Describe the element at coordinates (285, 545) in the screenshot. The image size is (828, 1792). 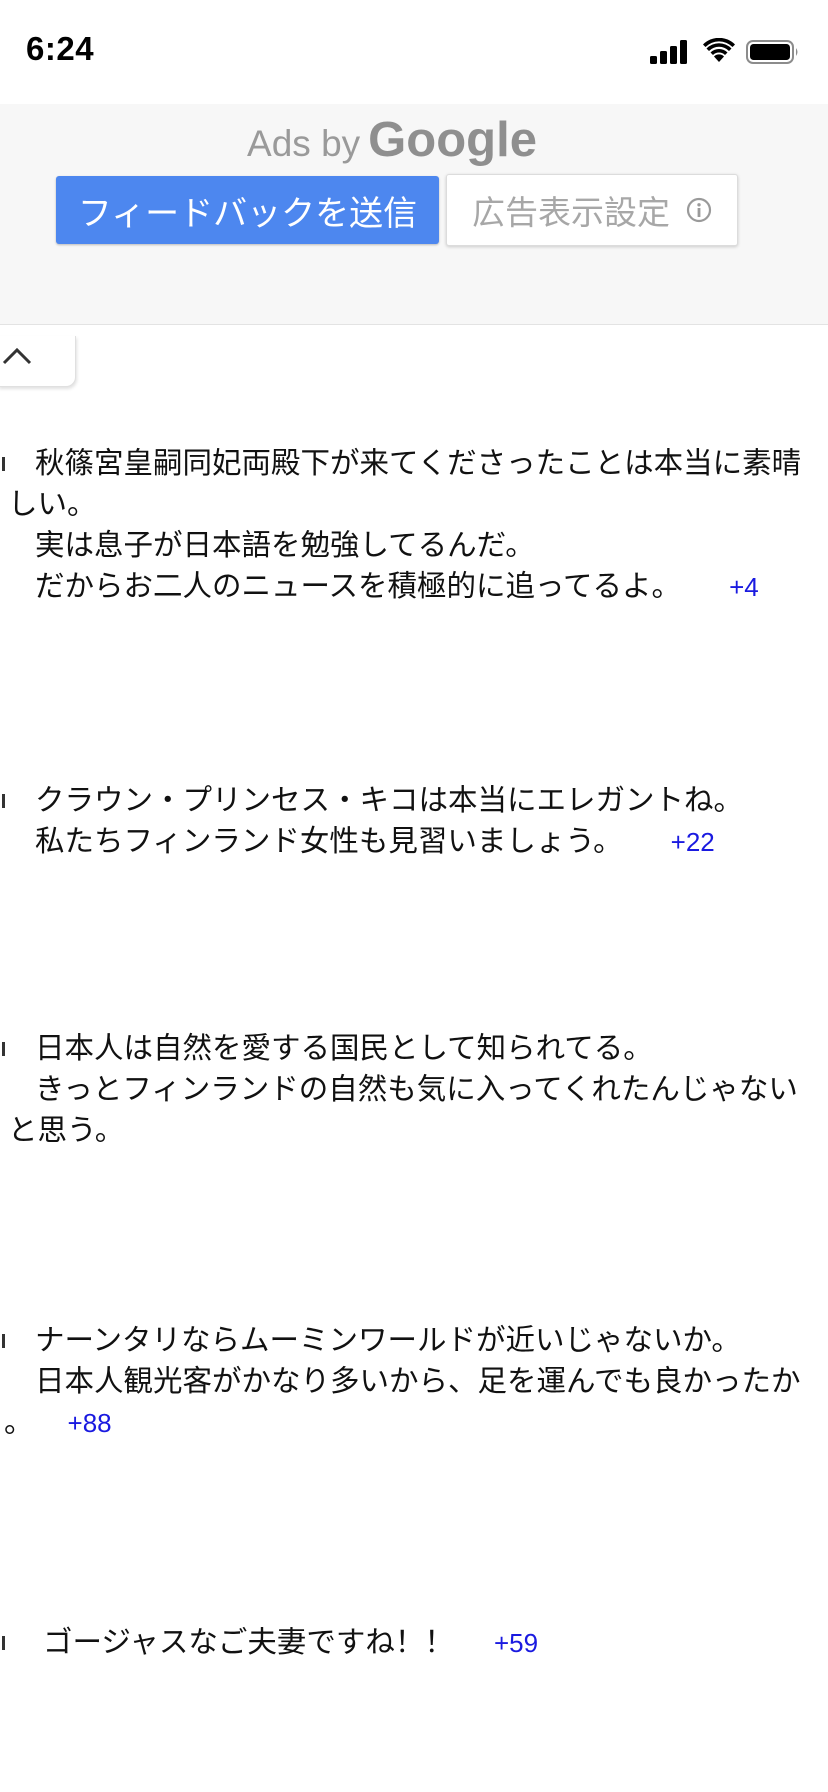
I see `comment-text: 実は息子が日本語を勉強してるんだ。` at that location.